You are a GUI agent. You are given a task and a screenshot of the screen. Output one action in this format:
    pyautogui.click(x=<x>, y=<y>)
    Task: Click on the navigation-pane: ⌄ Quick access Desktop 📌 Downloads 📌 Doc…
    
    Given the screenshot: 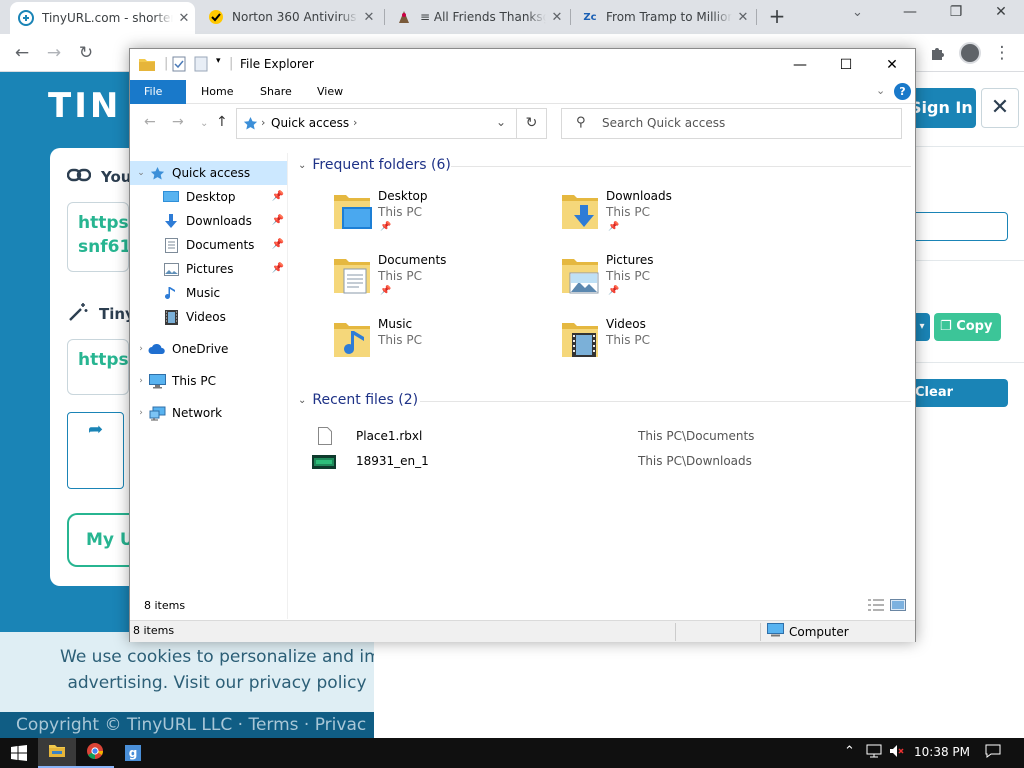 What is the action you would take?
    pyautogui.click(x=208, y=385)
    